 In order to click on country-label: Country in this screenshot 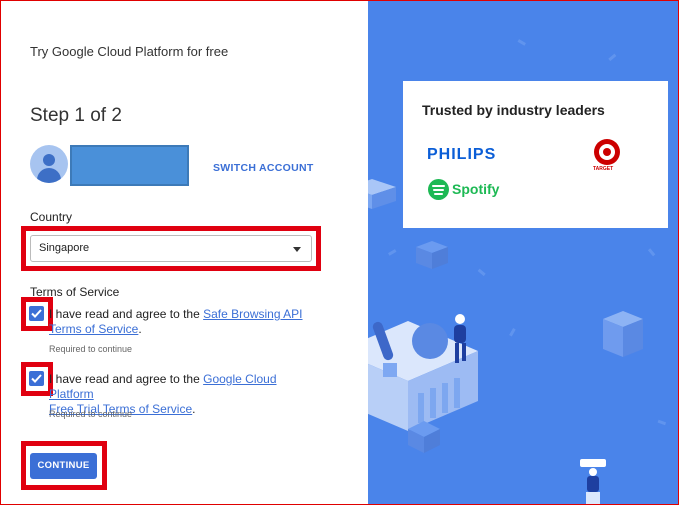, I will do `click(51, 217)`.